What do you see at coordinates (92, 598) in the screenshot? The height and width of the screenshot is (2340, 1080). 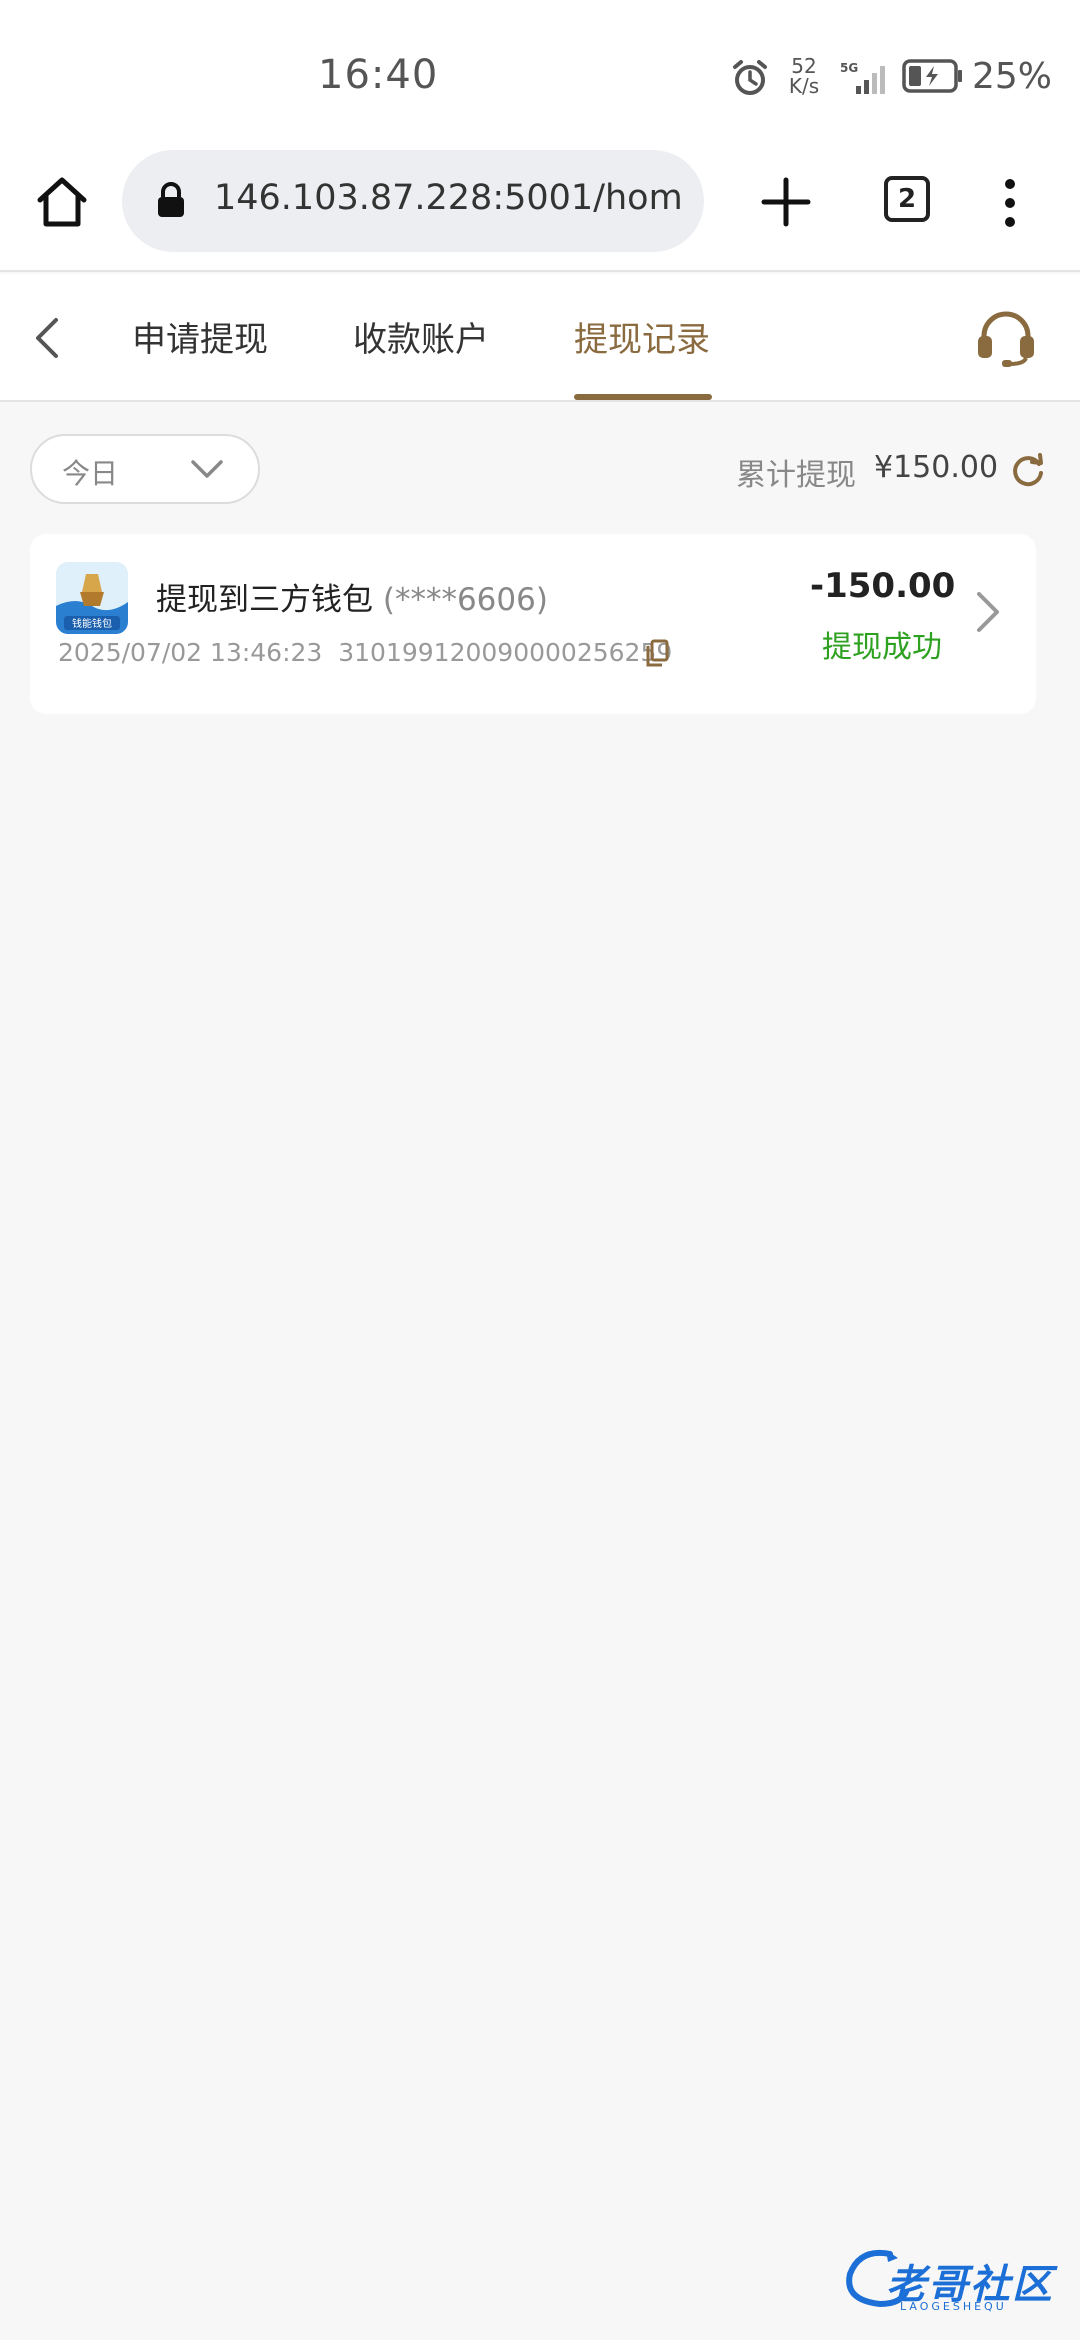 I see `wallet-logo: 钱能钱包` at bounding box center [92, 598].